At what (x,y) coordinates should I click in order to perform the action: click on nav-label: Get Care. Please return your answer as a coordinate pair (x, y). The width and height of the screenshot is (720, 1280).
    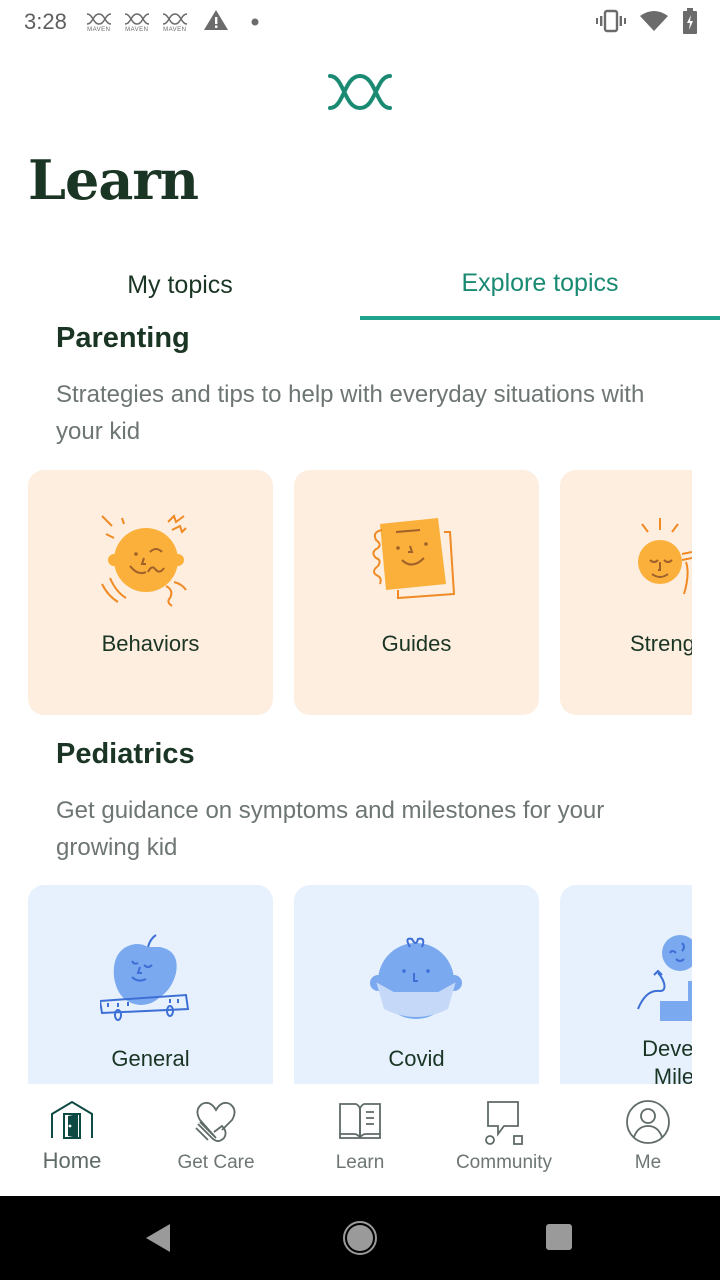
    Looking at the image, I should click on (216, 1162).